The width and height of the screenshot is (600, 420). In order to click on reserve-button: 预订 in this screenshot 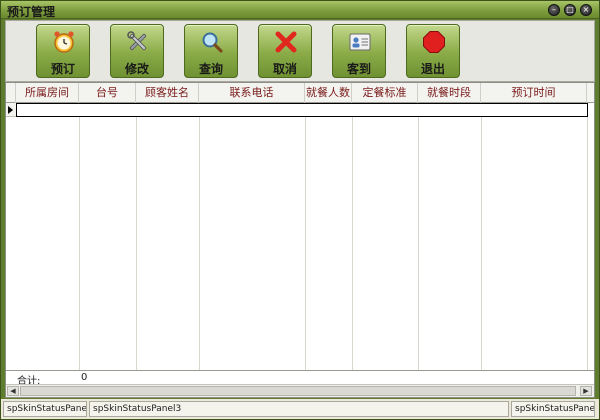, I will do `click(63, 51)`.